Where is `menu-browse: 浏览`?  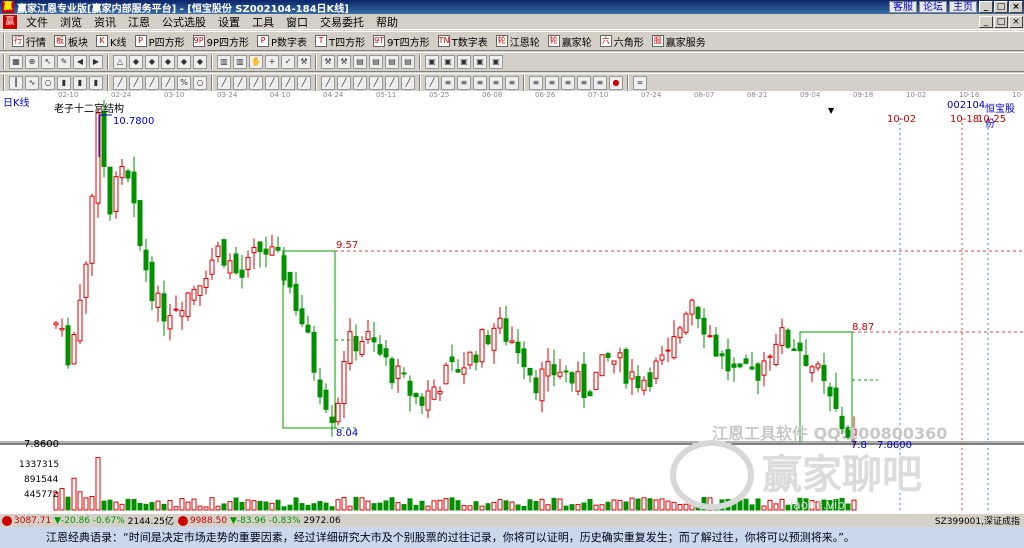
menu-browse: 浏览 is located at coordinates (71, 22).